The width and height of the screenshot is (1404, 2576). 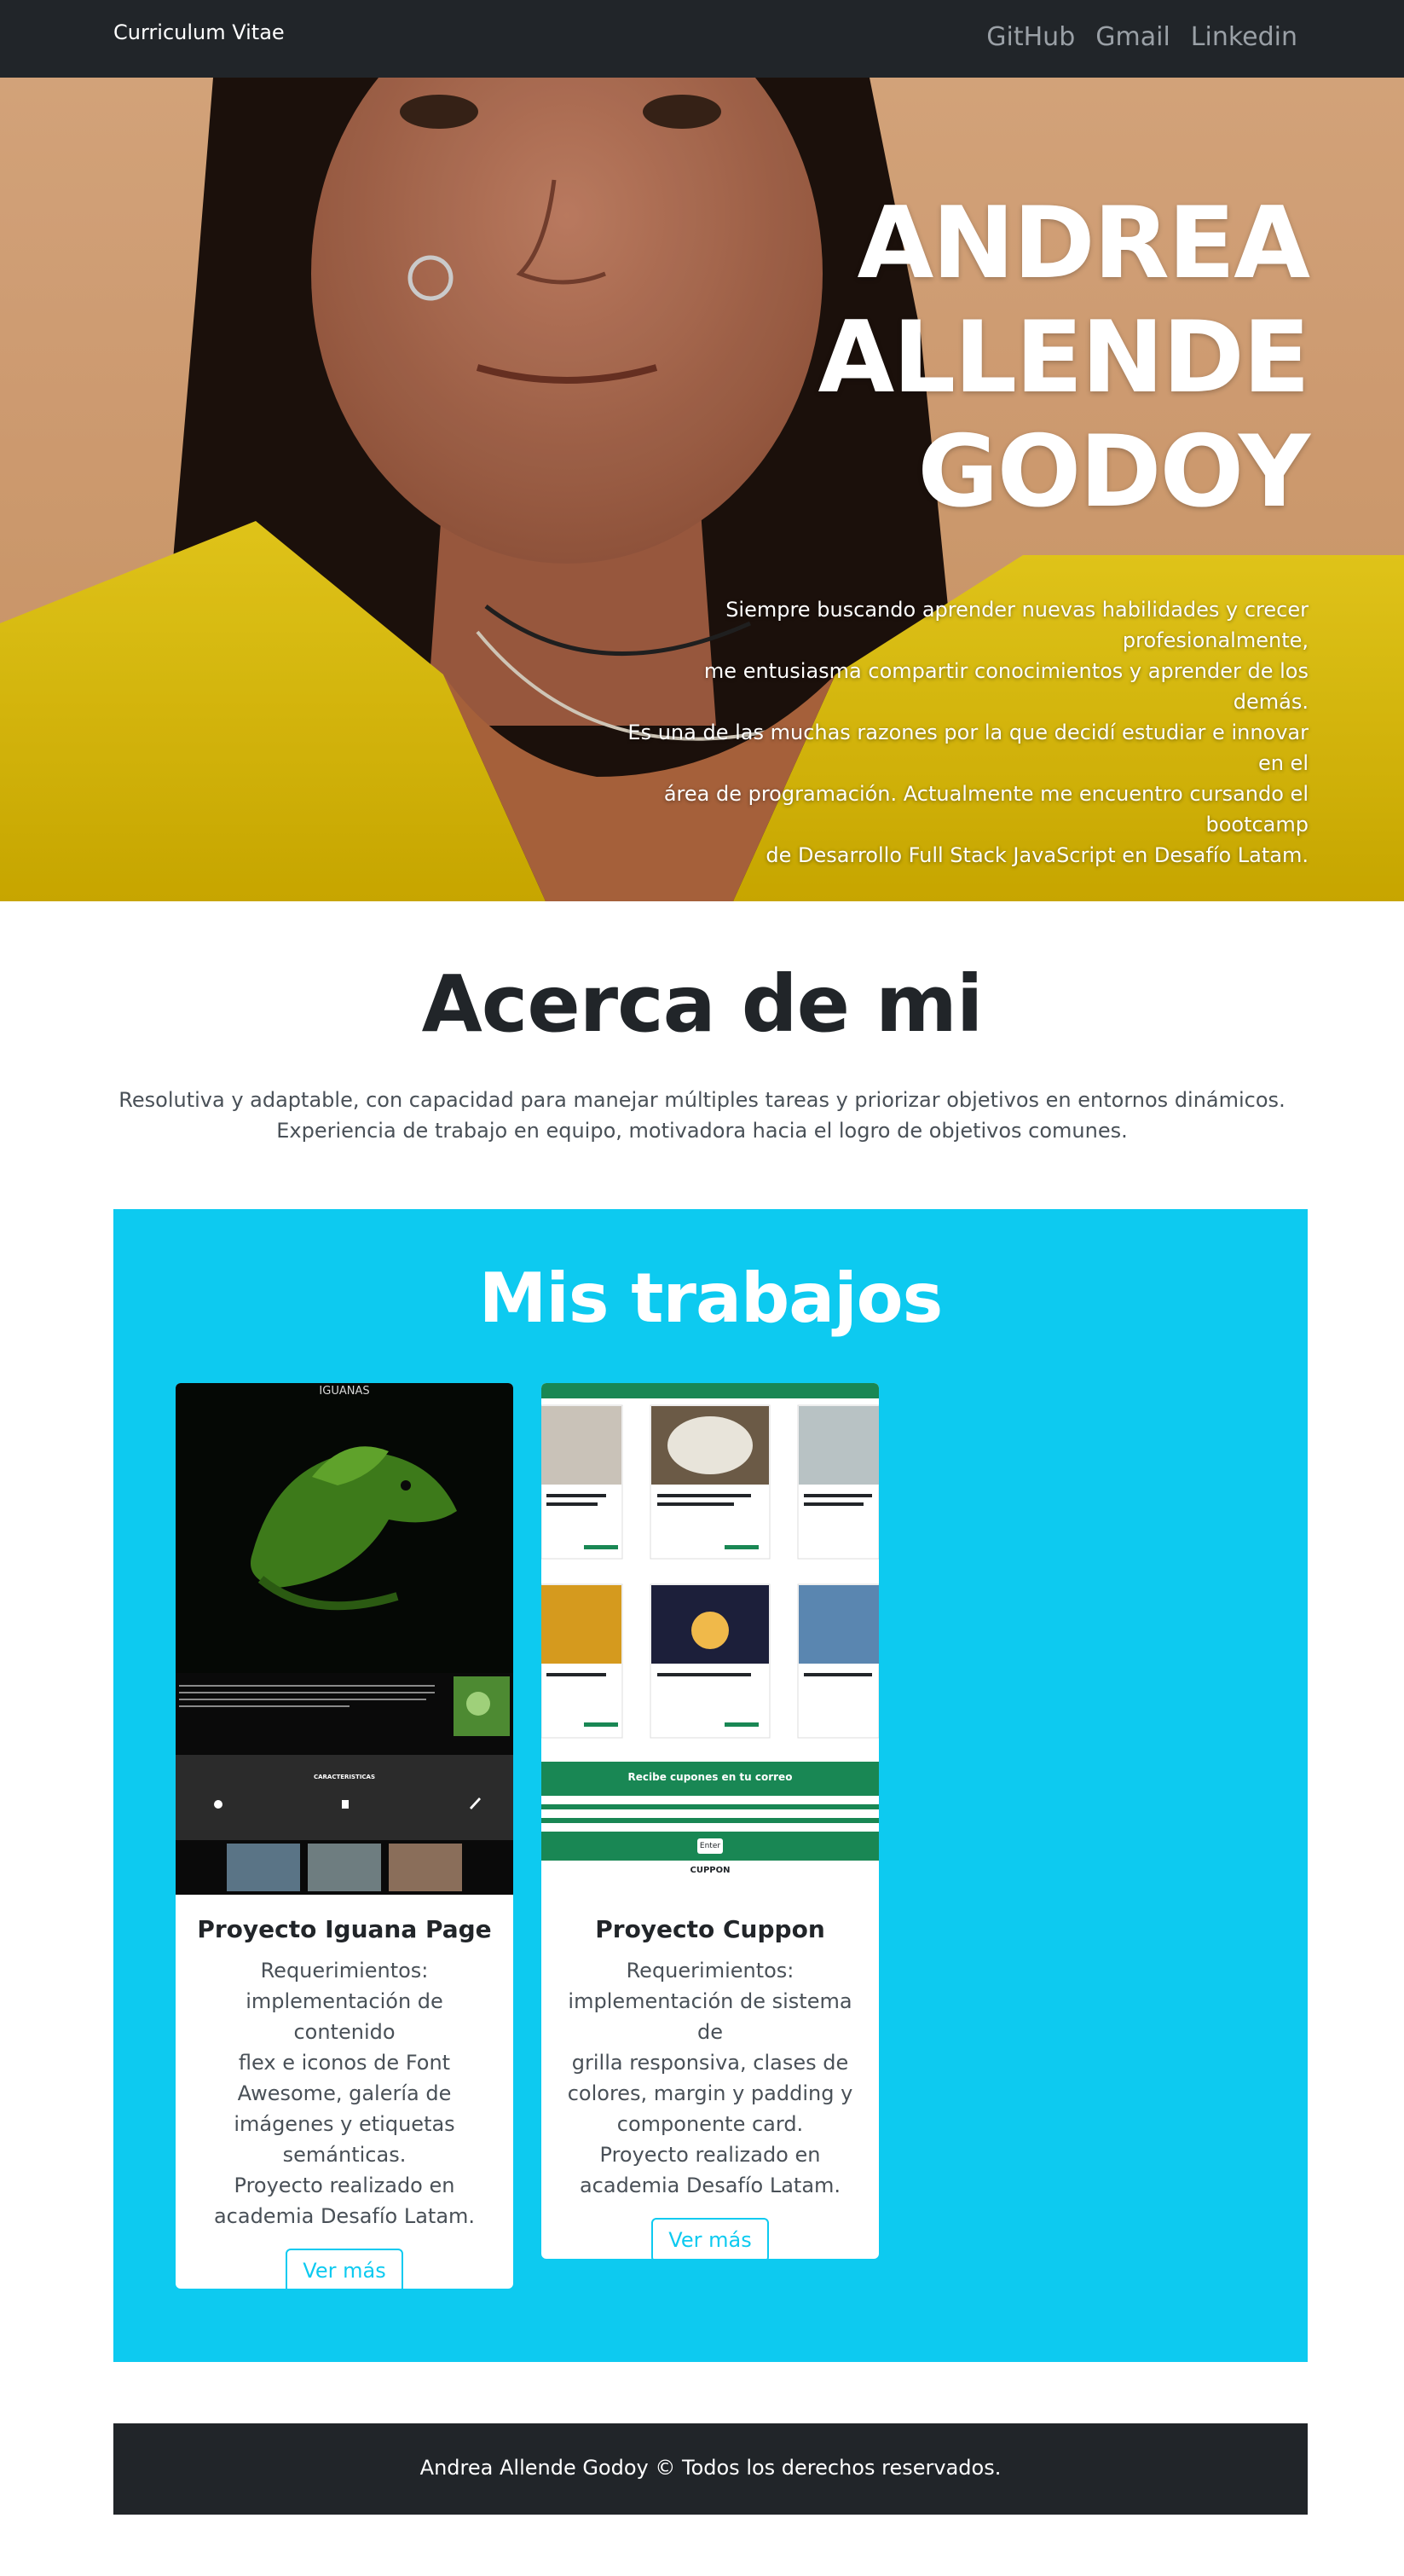 I want to click on card-text-line: implementación de sistema de, so click(x=710, y=2017).